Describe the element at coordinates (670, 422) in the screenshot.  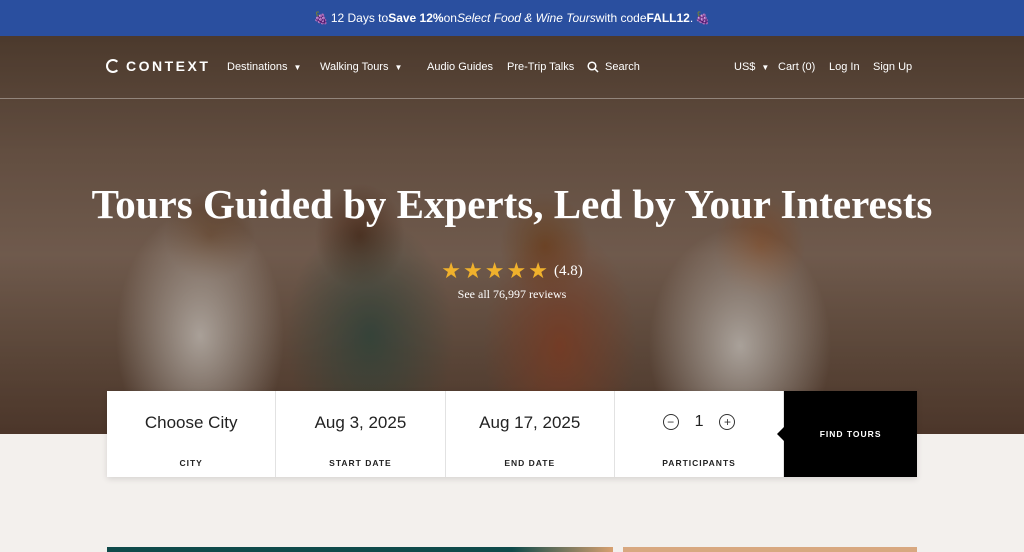
I see `minus-icon: −` at that location.